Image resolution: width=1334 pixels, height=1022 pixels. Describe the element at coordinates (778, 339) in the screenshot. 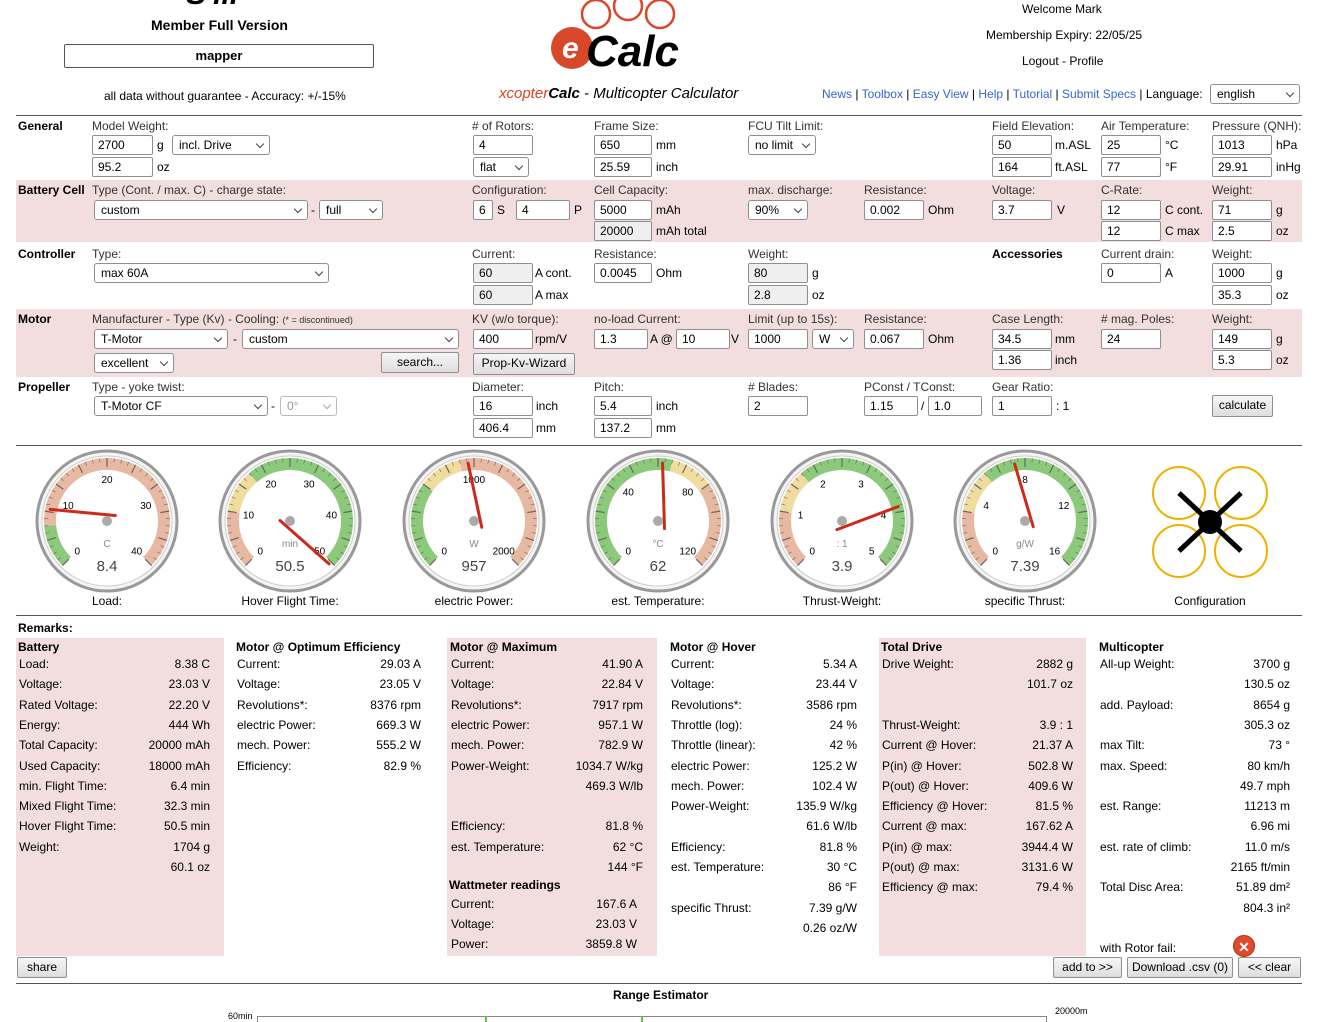

I see `limit-input: 1000` at that location.